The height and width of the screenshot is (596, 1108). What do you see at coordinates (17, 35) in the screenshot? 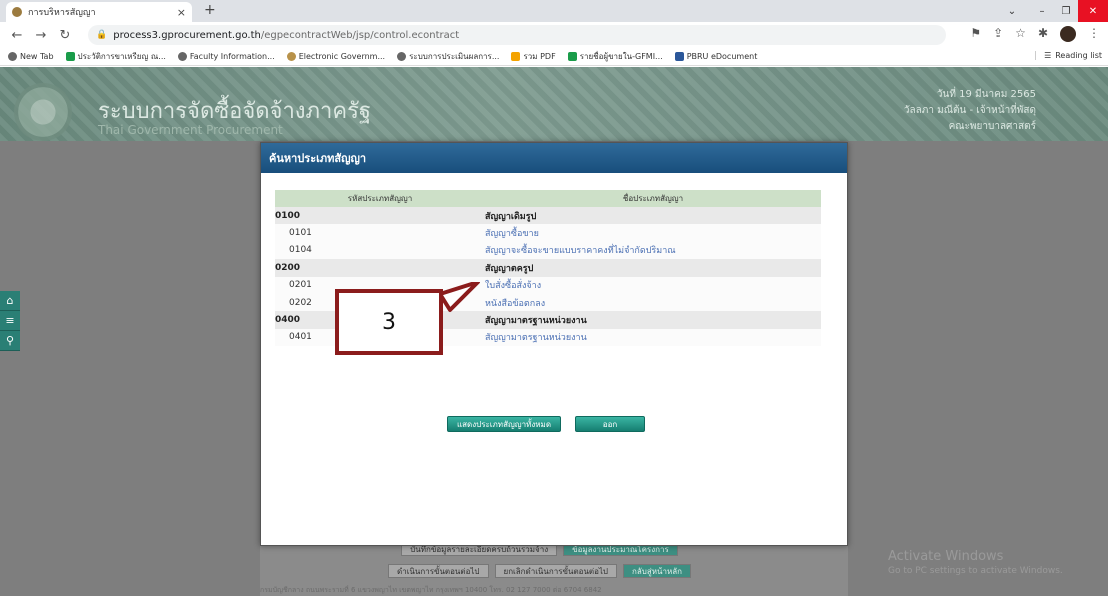
I see `back-icon: ←` at bounding box center [17, 35].